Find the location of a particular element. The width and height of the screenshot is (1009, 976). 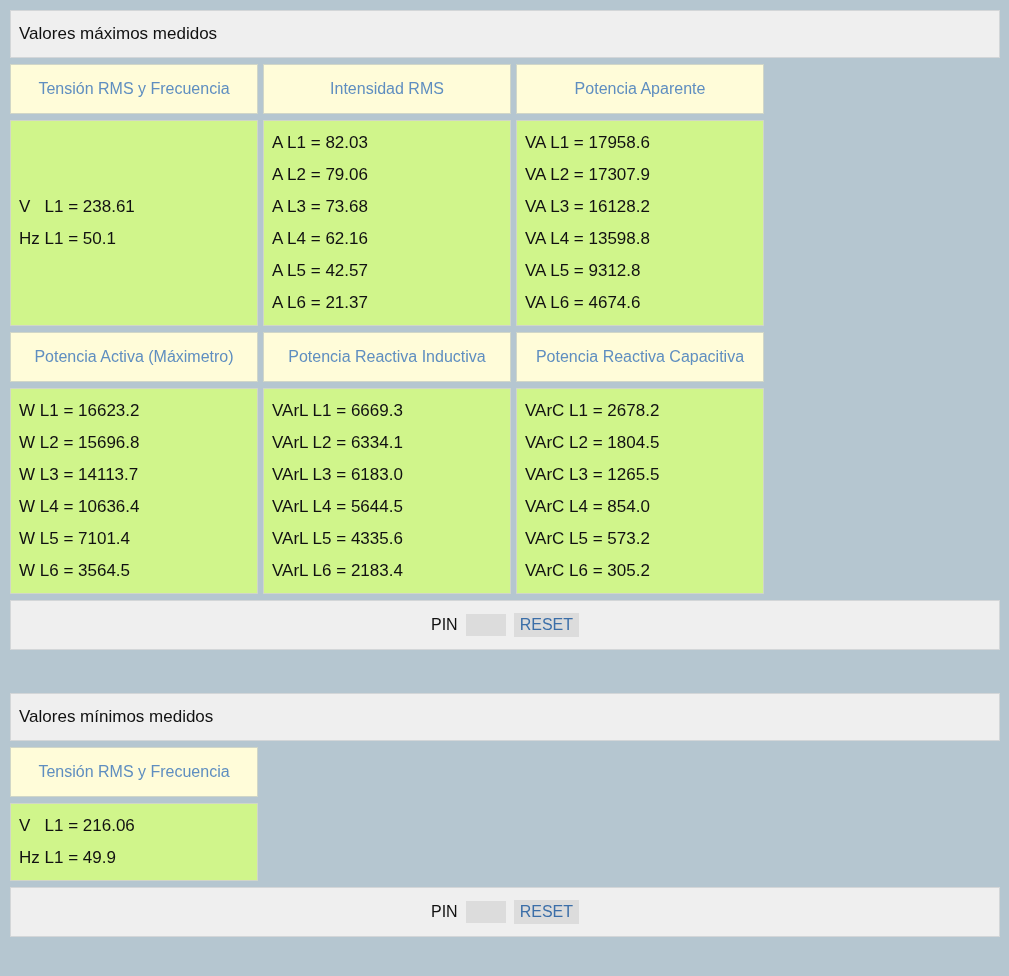

reading: W L4 = 10636.4 is located at coordinates (80, 507).